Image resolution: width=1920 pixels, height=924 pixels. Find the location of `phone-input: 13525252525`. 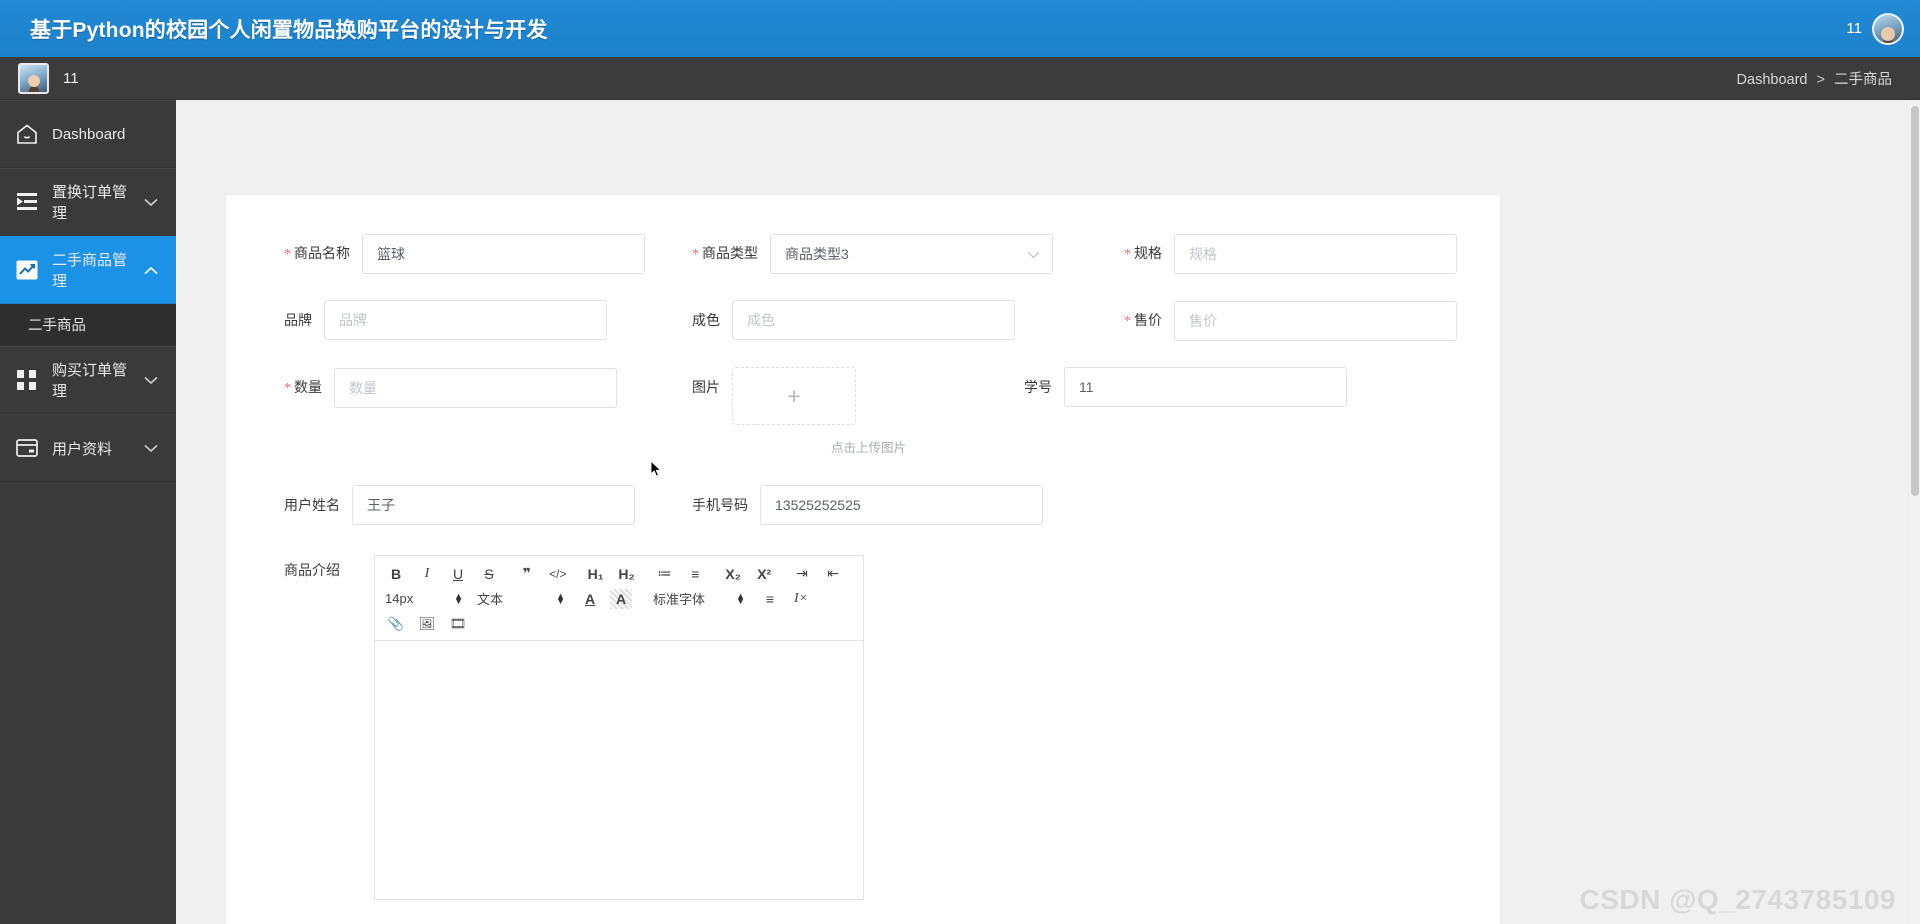

phone-input: 13525252525 is located at coordinates (901, 505).